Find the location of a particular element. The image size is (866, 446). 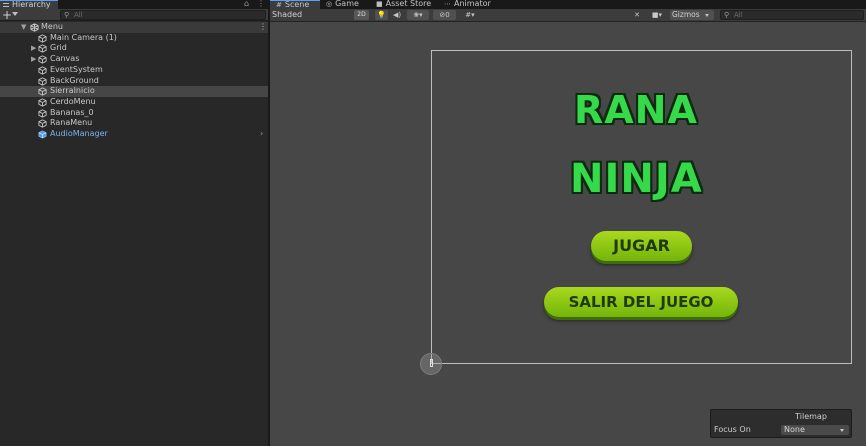

tree-item-label: AudioManager is located at coordinates (79, 133).